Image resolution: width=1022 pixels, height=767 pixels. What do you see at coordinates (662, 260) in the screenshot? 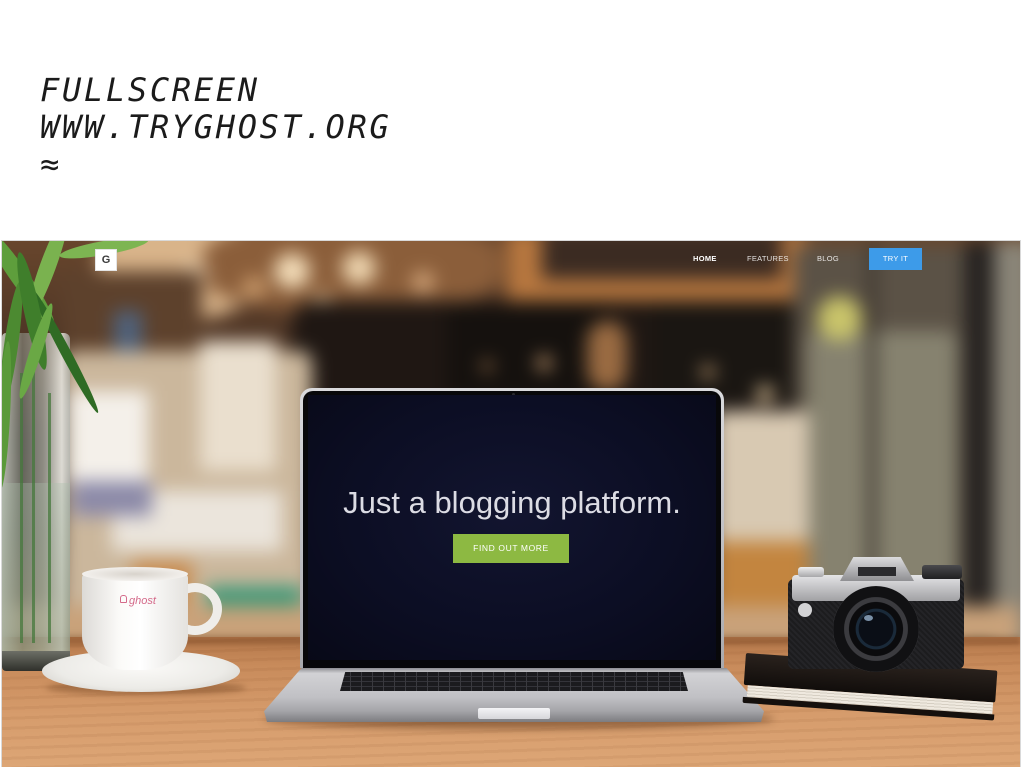
I see `menu-board` at bounding box center [662, 260].